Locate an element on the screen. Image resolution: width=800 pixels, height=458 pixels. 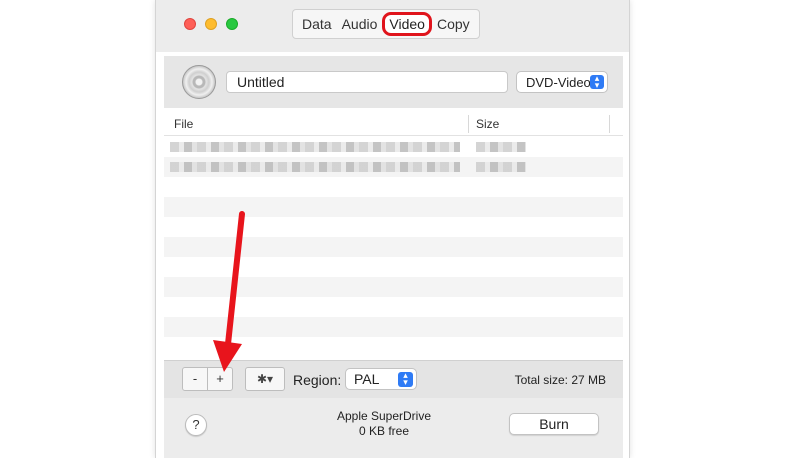
footer: ? Apple SuperDrive 0 KB free Burn is located at coordinates (393, 428).